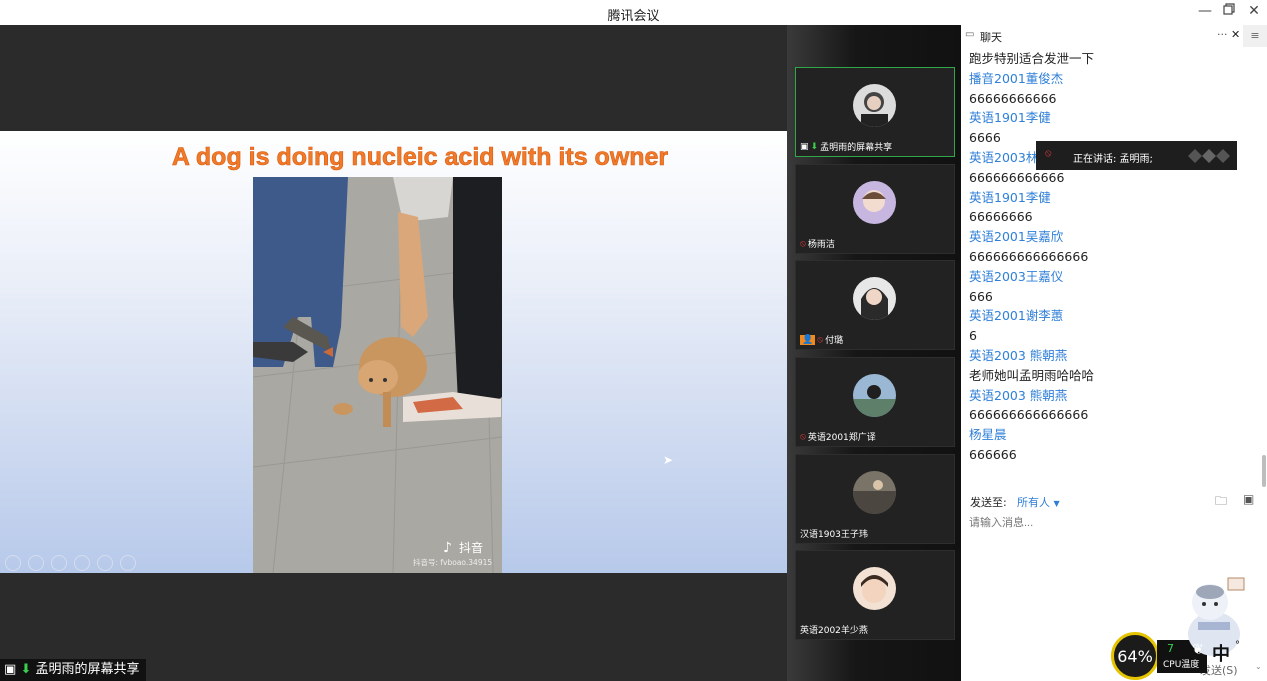 The width and height of the screenshot is (1267, 681). What do you see at coordinates (1221, 502) in the screenshot?
I see `file-icon: 🗀` at bounding box center [1221, 502].